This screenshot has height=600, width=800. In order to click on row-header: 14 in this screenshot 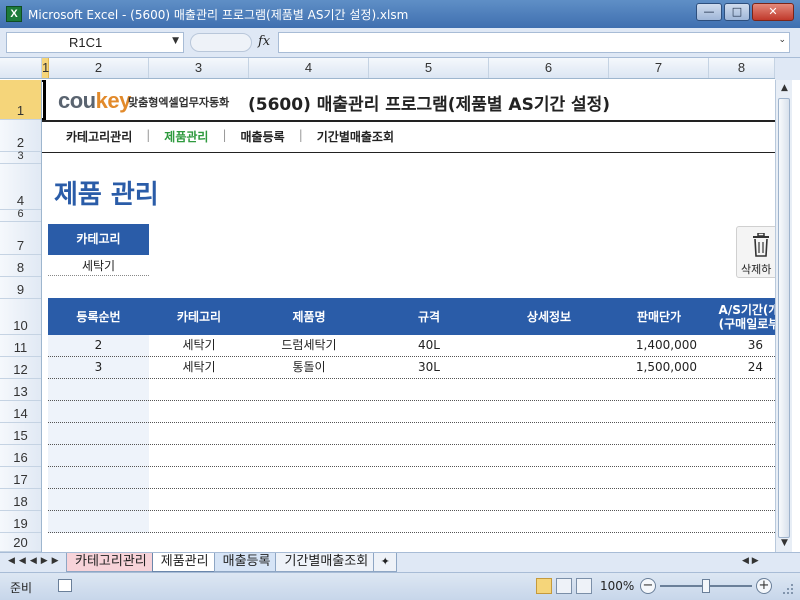, I will do `click(20, 412)`.